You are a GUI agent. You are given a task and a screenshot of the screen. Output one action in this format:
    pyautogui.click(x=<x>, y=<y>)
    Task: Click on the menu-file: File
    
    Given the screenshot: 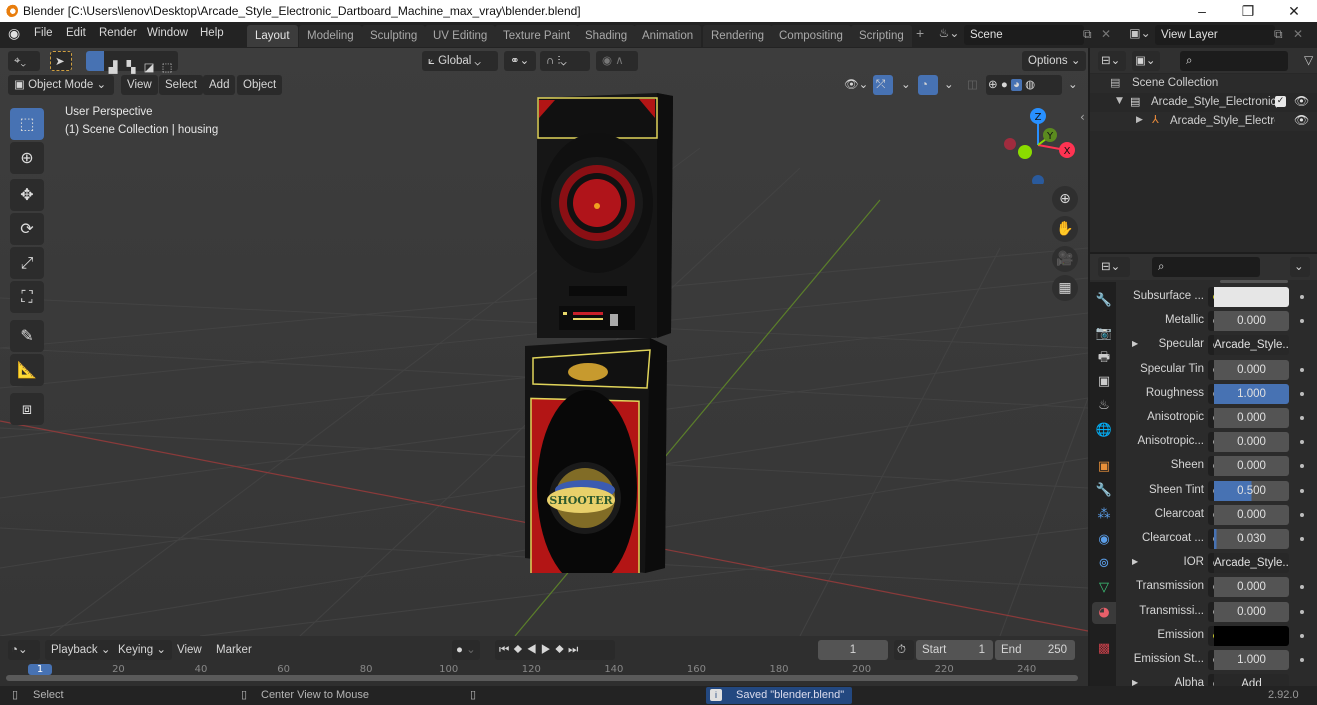 What is the action you would take?
    pyautogui.click(x=43, y=33)
    